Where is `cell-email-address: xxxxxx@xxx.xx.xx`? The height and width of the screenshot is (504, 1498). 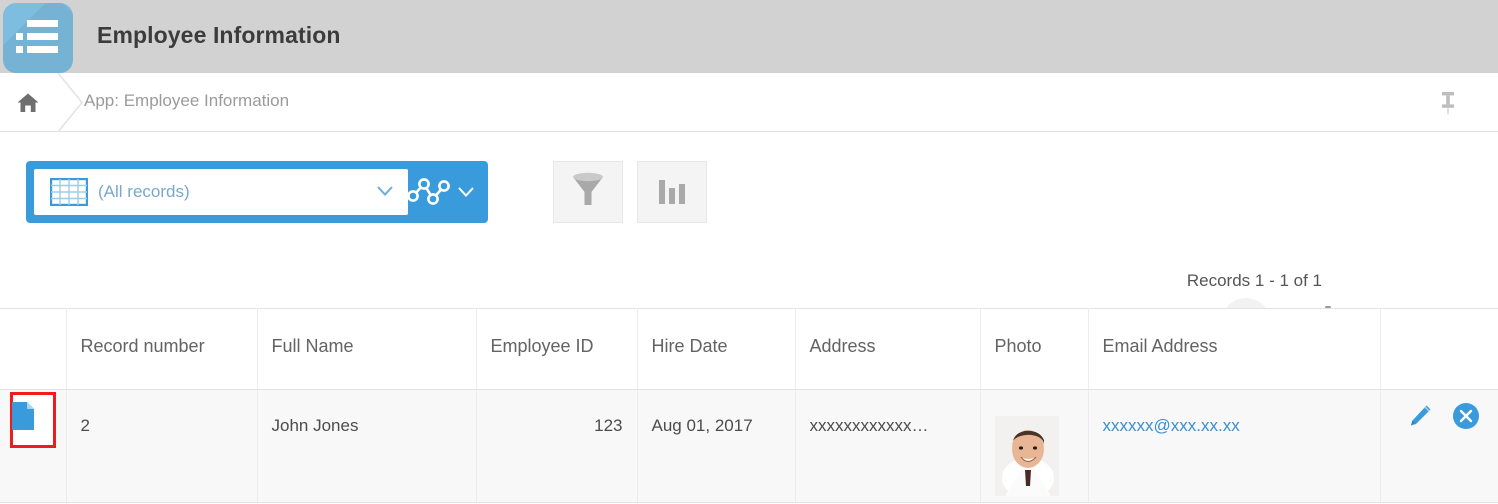
cell-email-address: xxxxxx@xxx.xx.xx is located at coordinates (1234, 446).